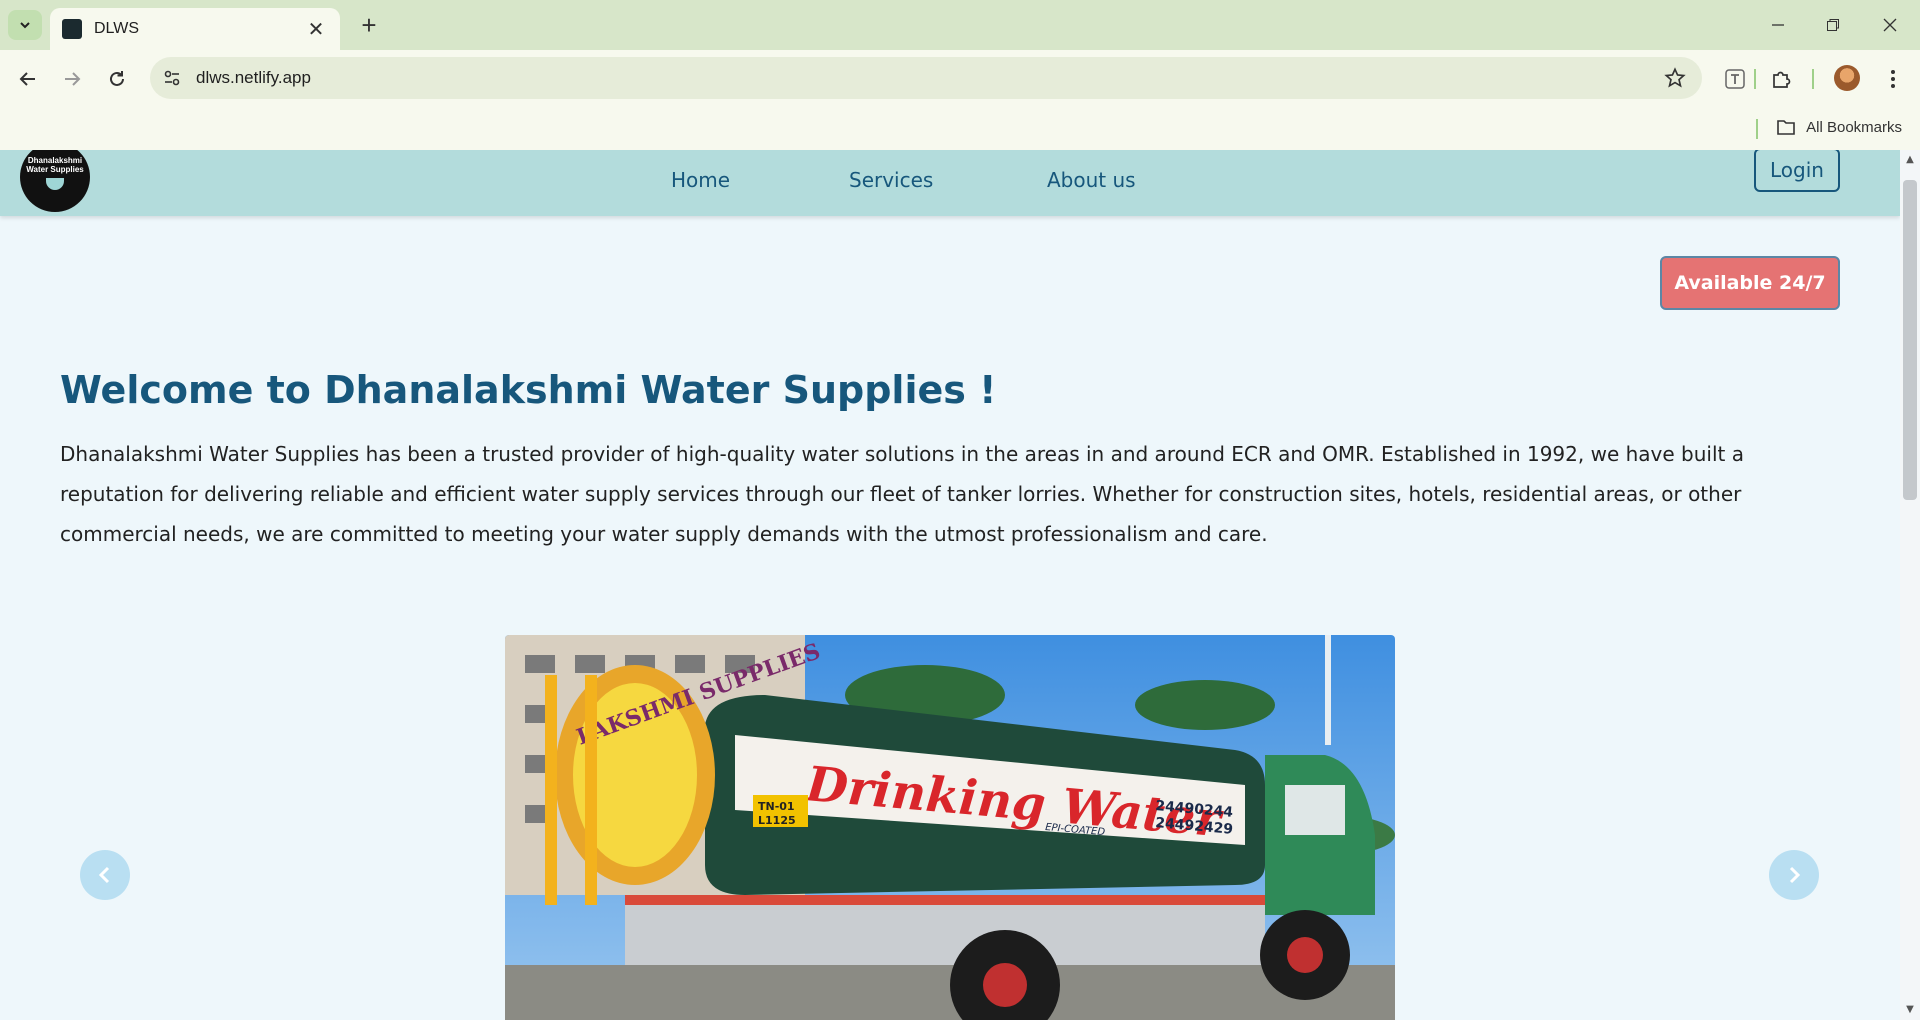 The height and width of the screenshot is (1020, 1920). Describe the element at coordinates (777, 820) in the screenshot. I see `svg-text: L1125` at that location.